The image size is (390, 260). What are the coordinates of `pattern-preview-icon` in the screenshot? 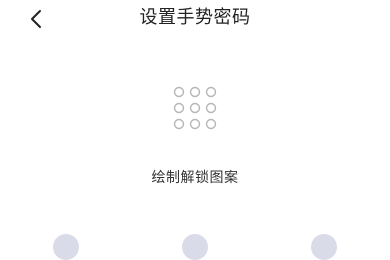 It's located at (195, 108).